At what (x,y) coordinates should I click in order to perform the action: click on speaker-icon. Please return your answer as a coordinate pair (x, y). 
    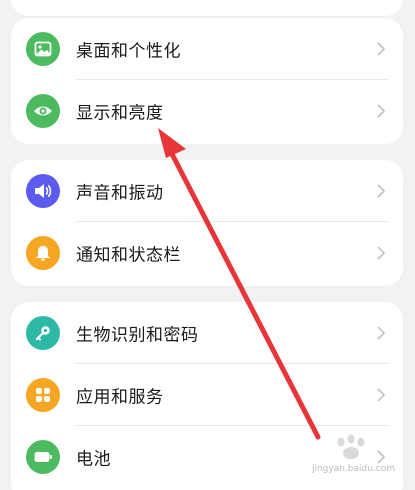
    Looking at the image, I should click on (43, 191).